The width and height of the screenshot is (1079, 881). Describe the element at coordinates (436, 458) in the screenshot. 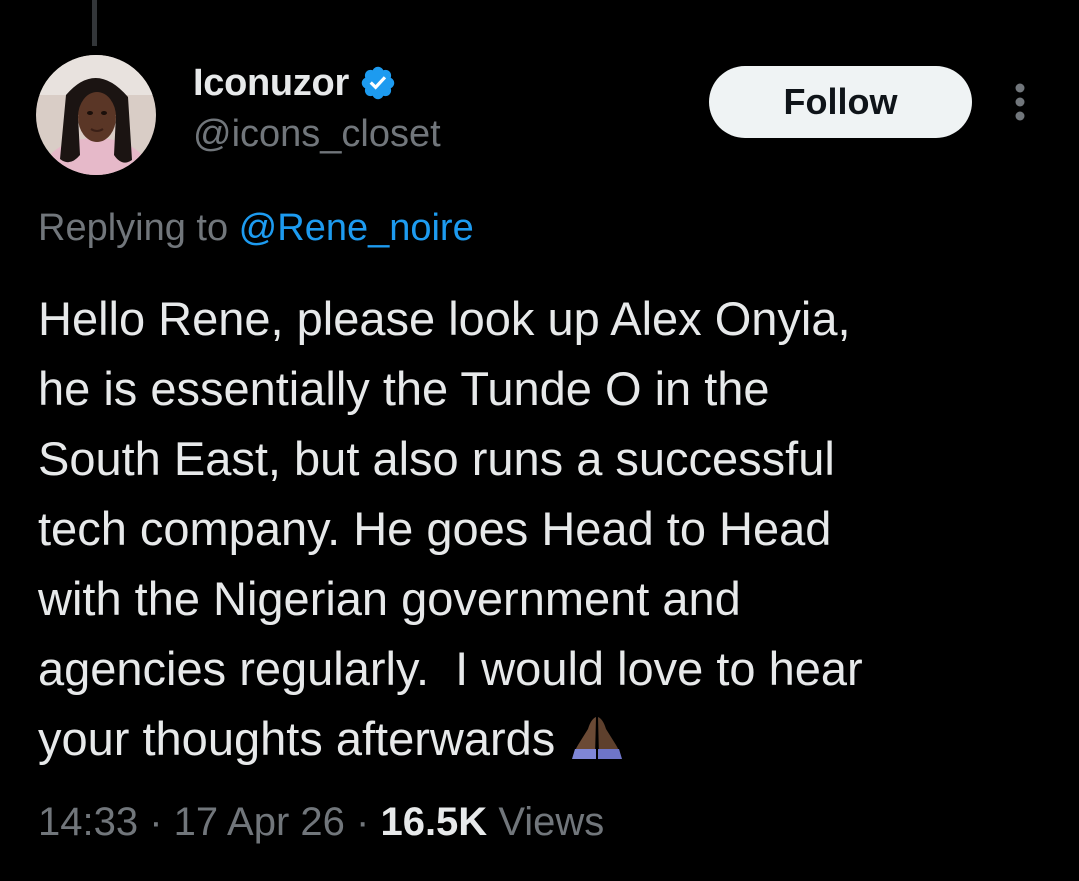

I see `tweet-text-line: South East, but also runs a successful` at that location.